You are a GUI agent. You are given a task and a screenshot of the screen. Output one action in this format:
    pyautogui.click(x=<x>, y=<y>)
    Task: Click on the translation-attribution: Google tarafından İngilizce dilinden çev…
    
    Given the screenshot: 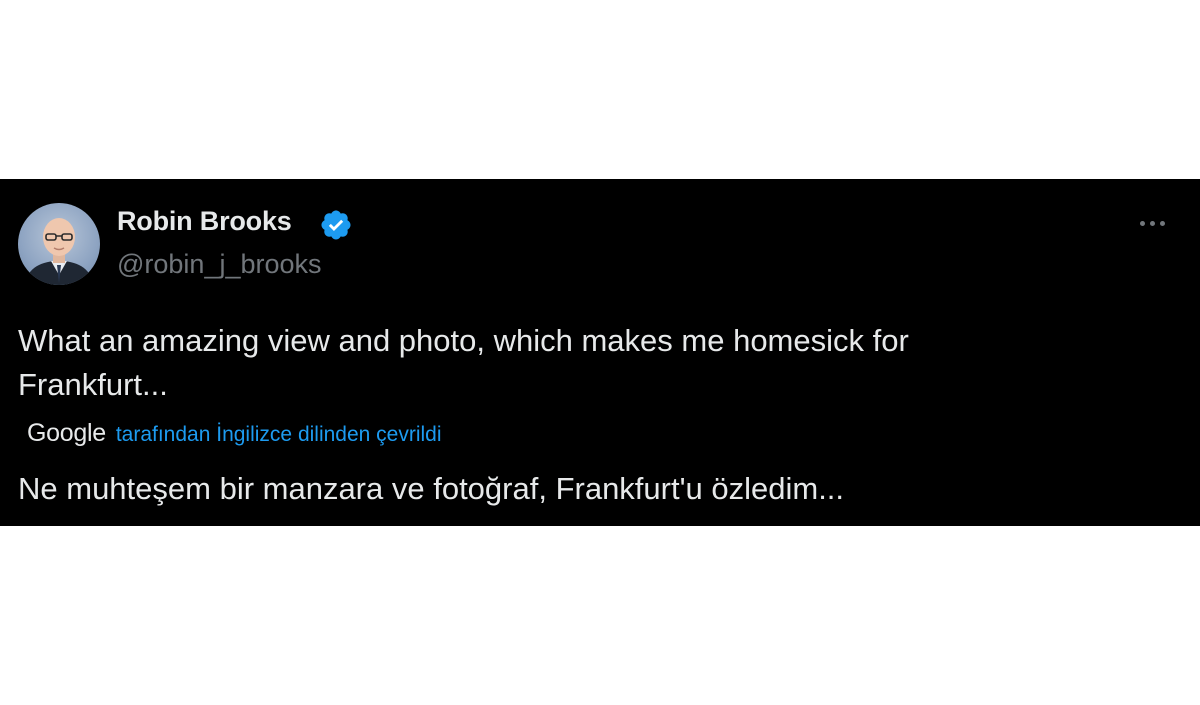 What is the action you would take?
    pyautogui.click(x=234, y=433)
    